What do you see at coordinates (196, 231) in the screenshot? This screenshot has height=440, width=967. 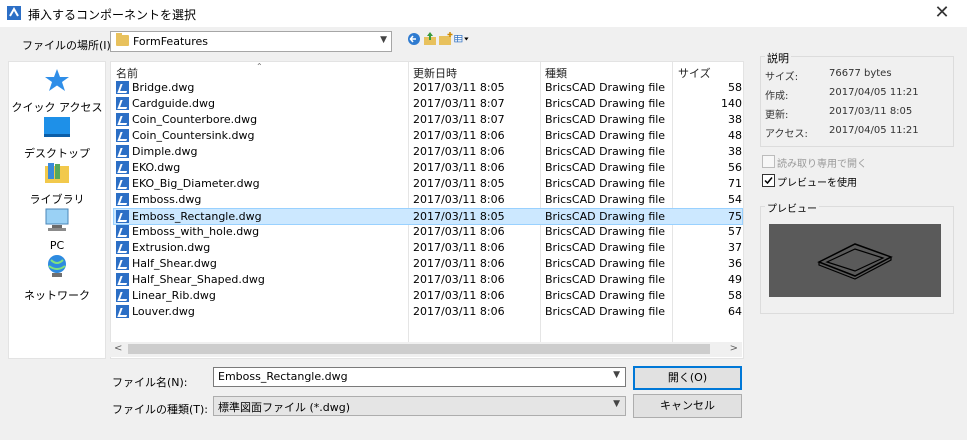 I see `file-name: Emboss_with_hole.dwg` at bounding box center [196, 231].